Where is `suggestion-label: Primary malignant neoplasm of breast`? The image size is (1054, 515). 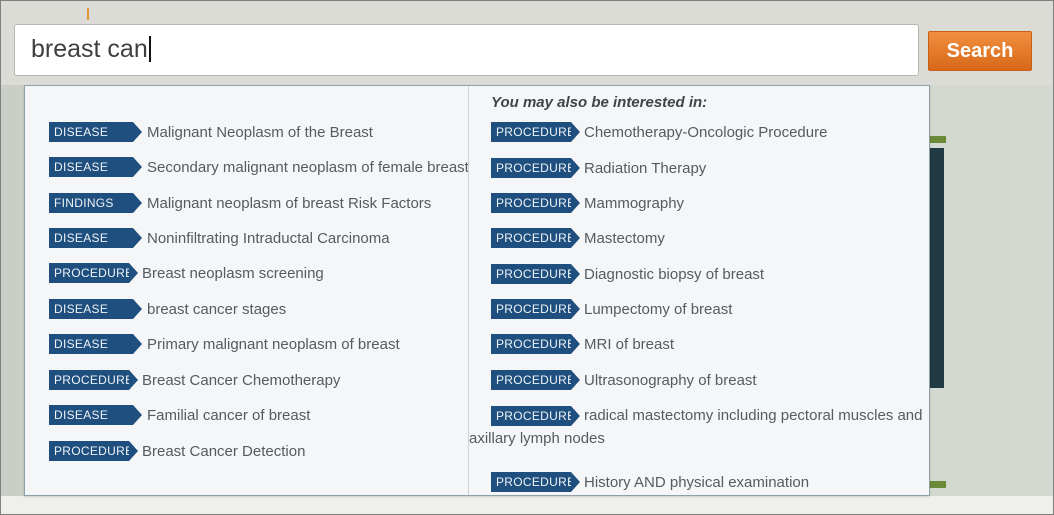
suggestion-label: Primary malignant neoplasm of breast is located at coordinates (273, 344).